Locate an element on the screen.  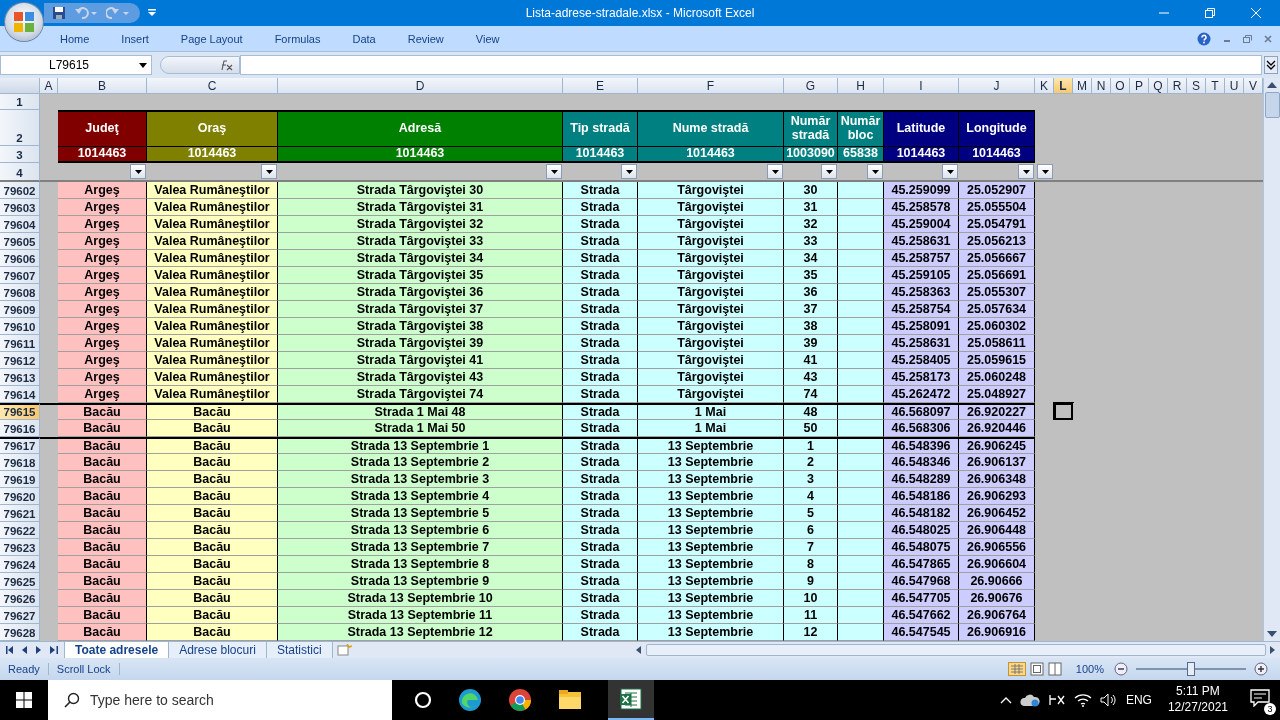
cortana-icon is located at coordinates (423, 700).